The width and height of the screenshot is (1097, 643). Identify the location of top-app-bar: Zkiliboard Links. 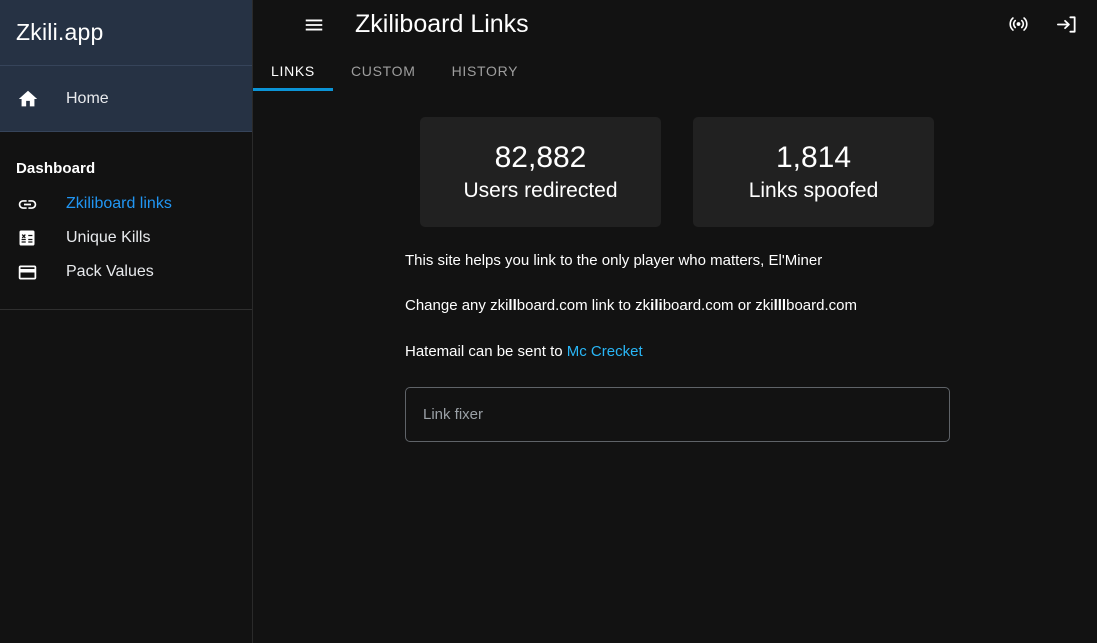
(675, 24).